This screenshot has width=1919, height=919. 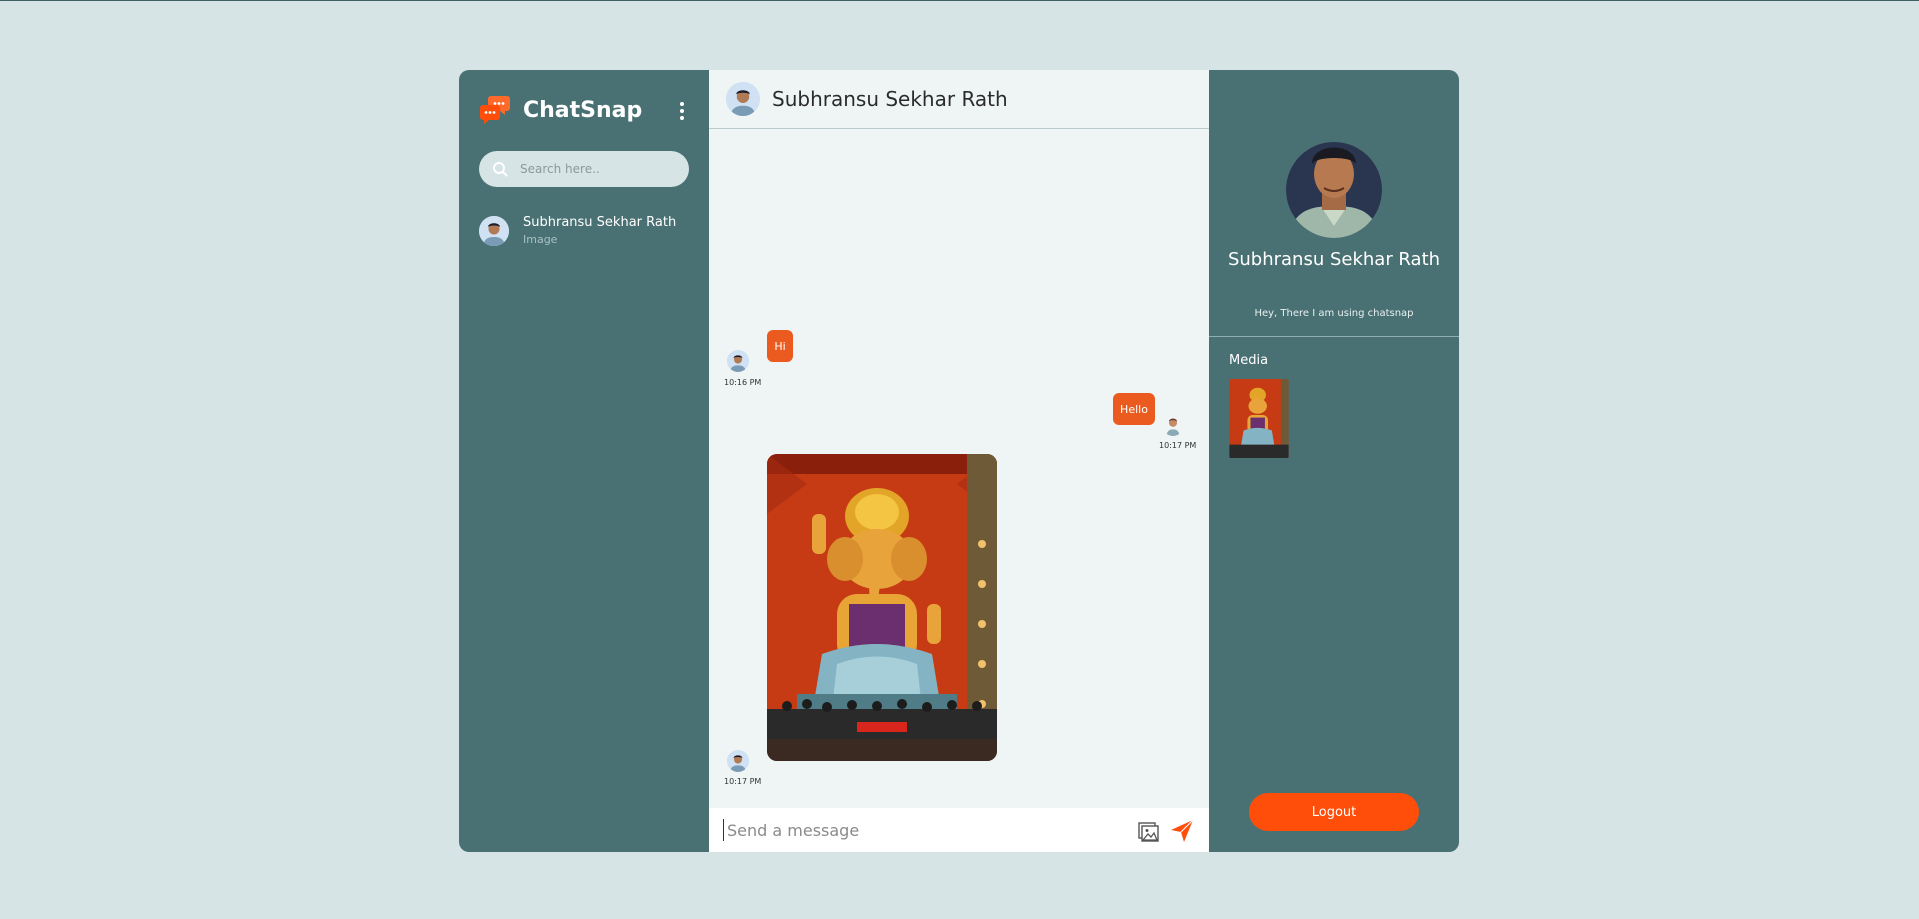 What do you see at coordinates (1249, 360) in the screenshot?
I see `media-heading: Media` at bounding box center [1249, 360].